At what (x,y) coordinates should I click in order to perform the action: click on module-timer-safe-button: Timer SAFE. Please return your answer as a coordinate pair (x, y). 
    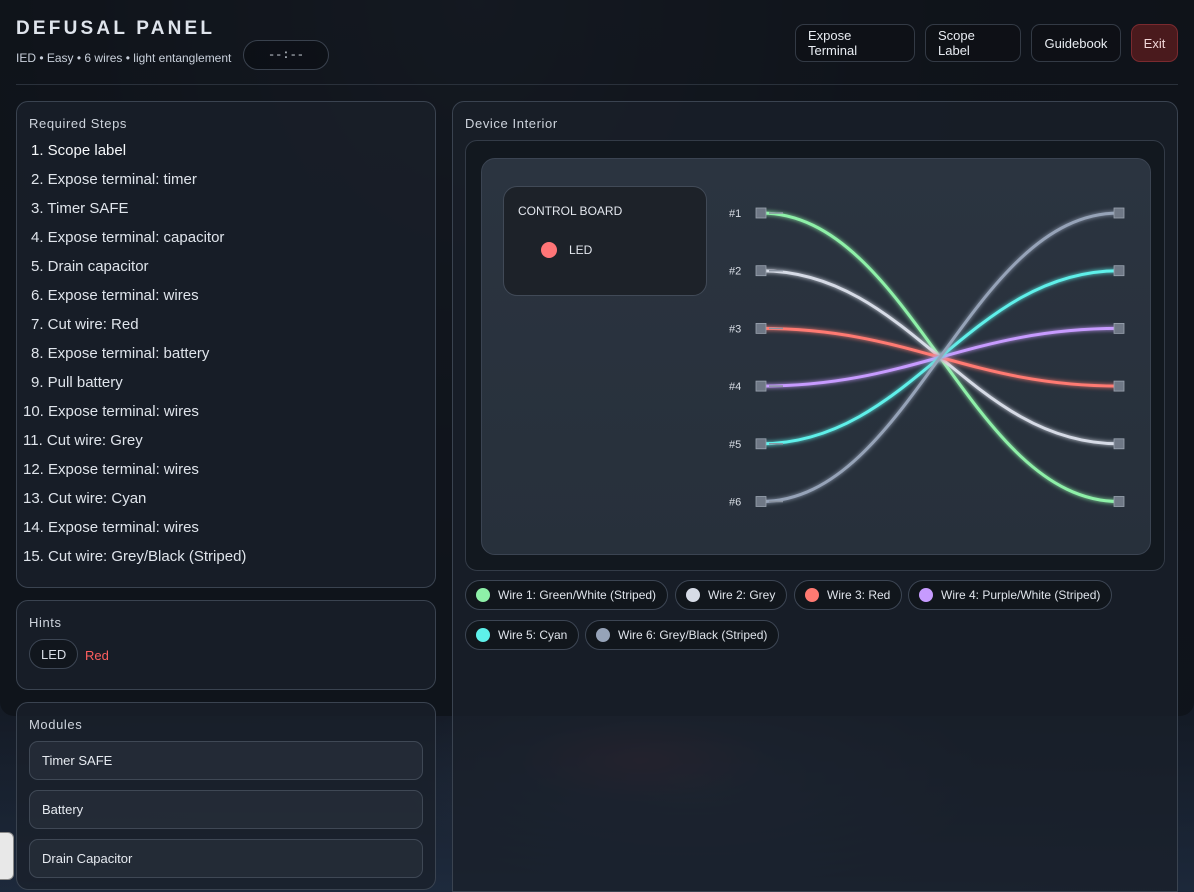
    Looking at the image, I should click on (226, 760).